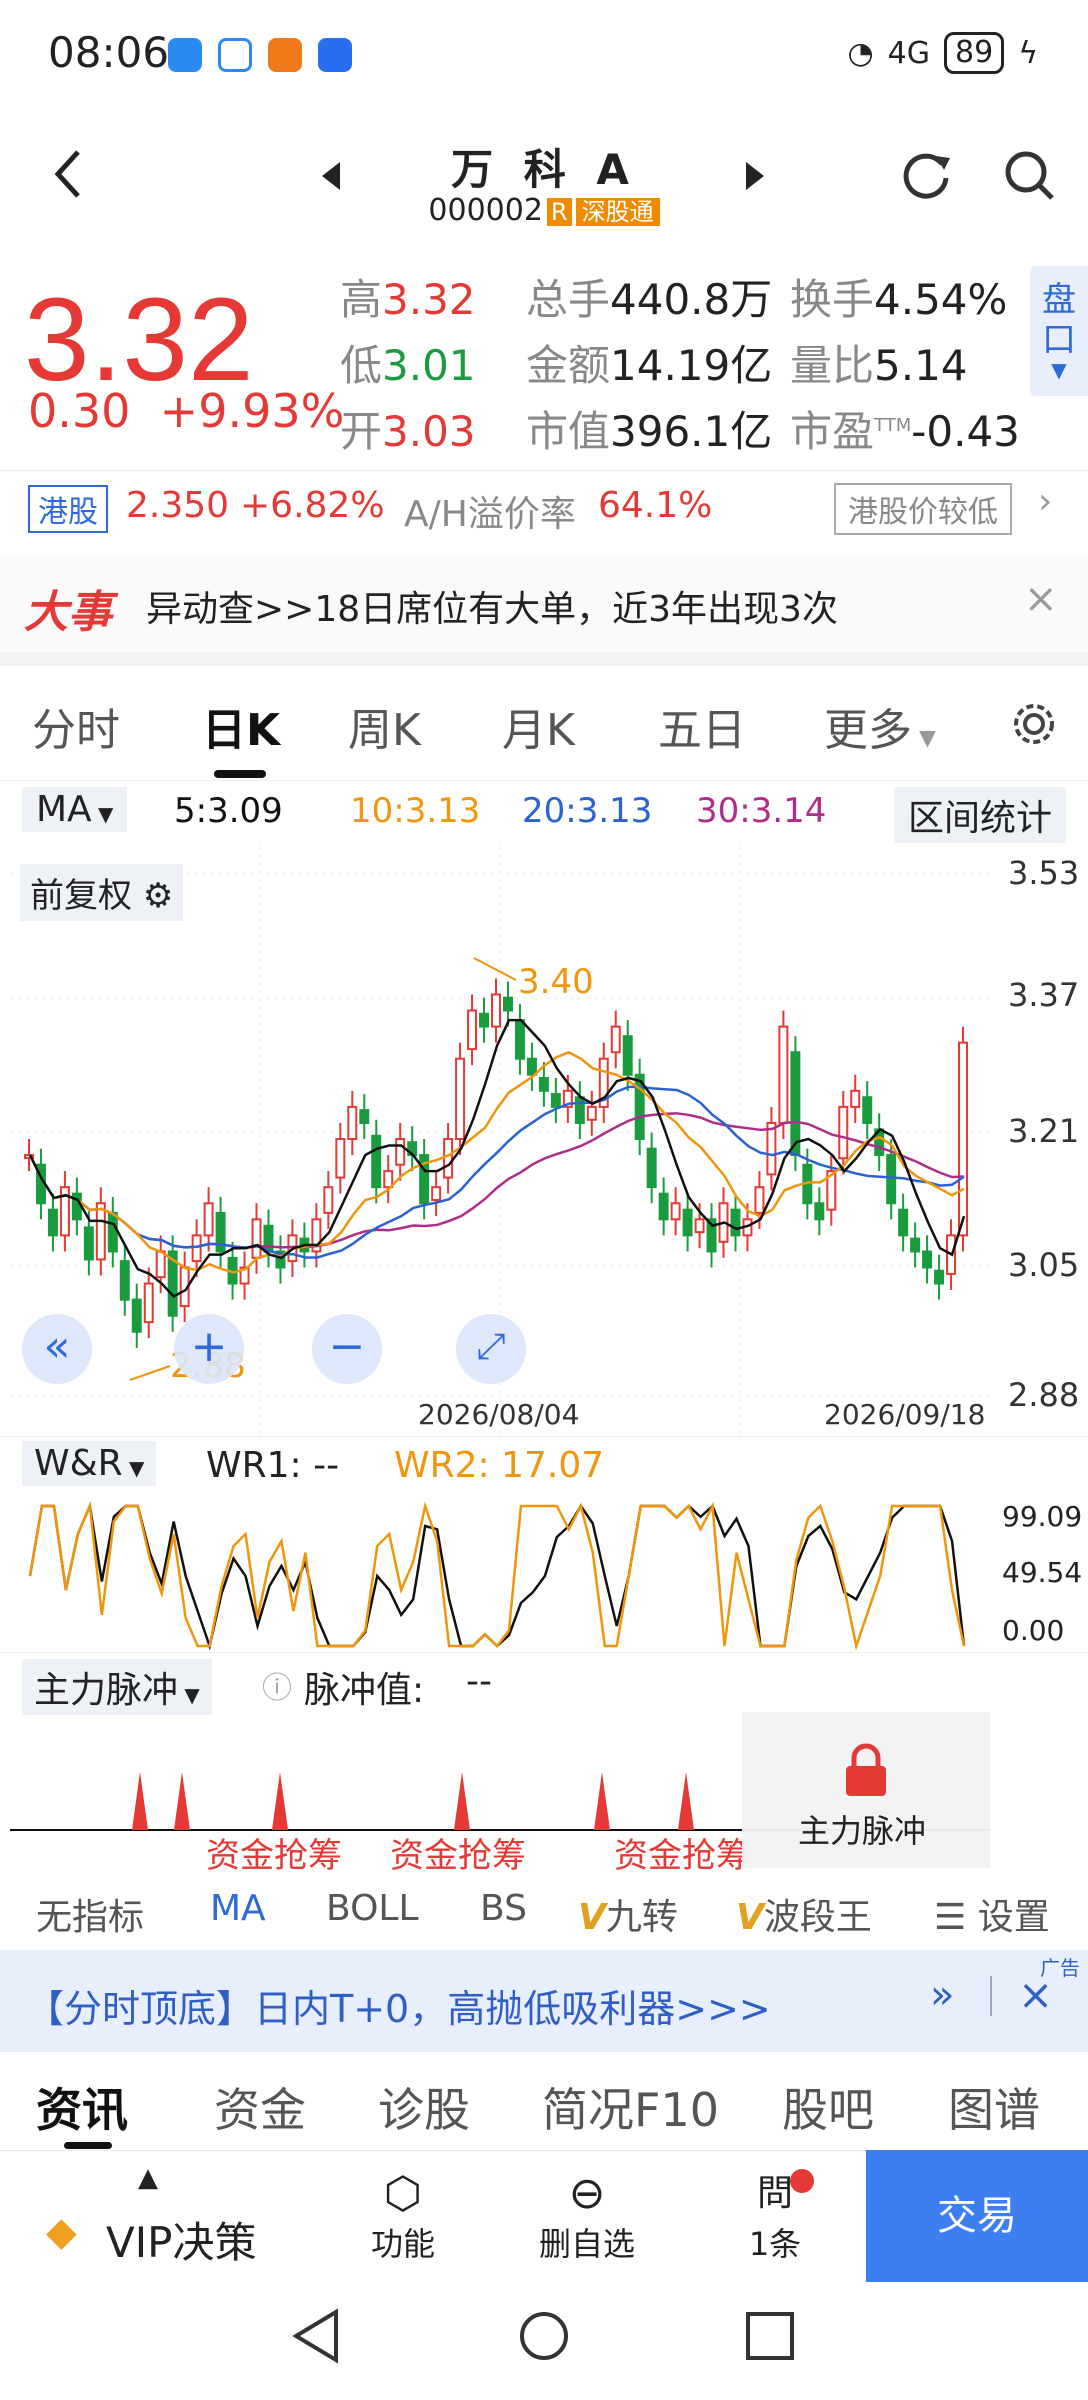  What do you see at coordinates (312, 505) in the screenshot?
I see `hk-pct: +6.82%` at bounding box center [312, 505].